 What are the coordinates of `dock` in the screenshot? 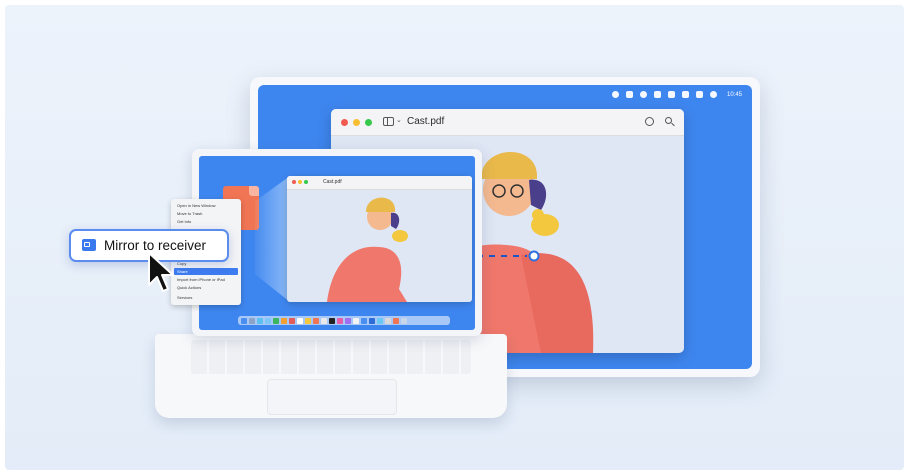 It's located at (344, 320).